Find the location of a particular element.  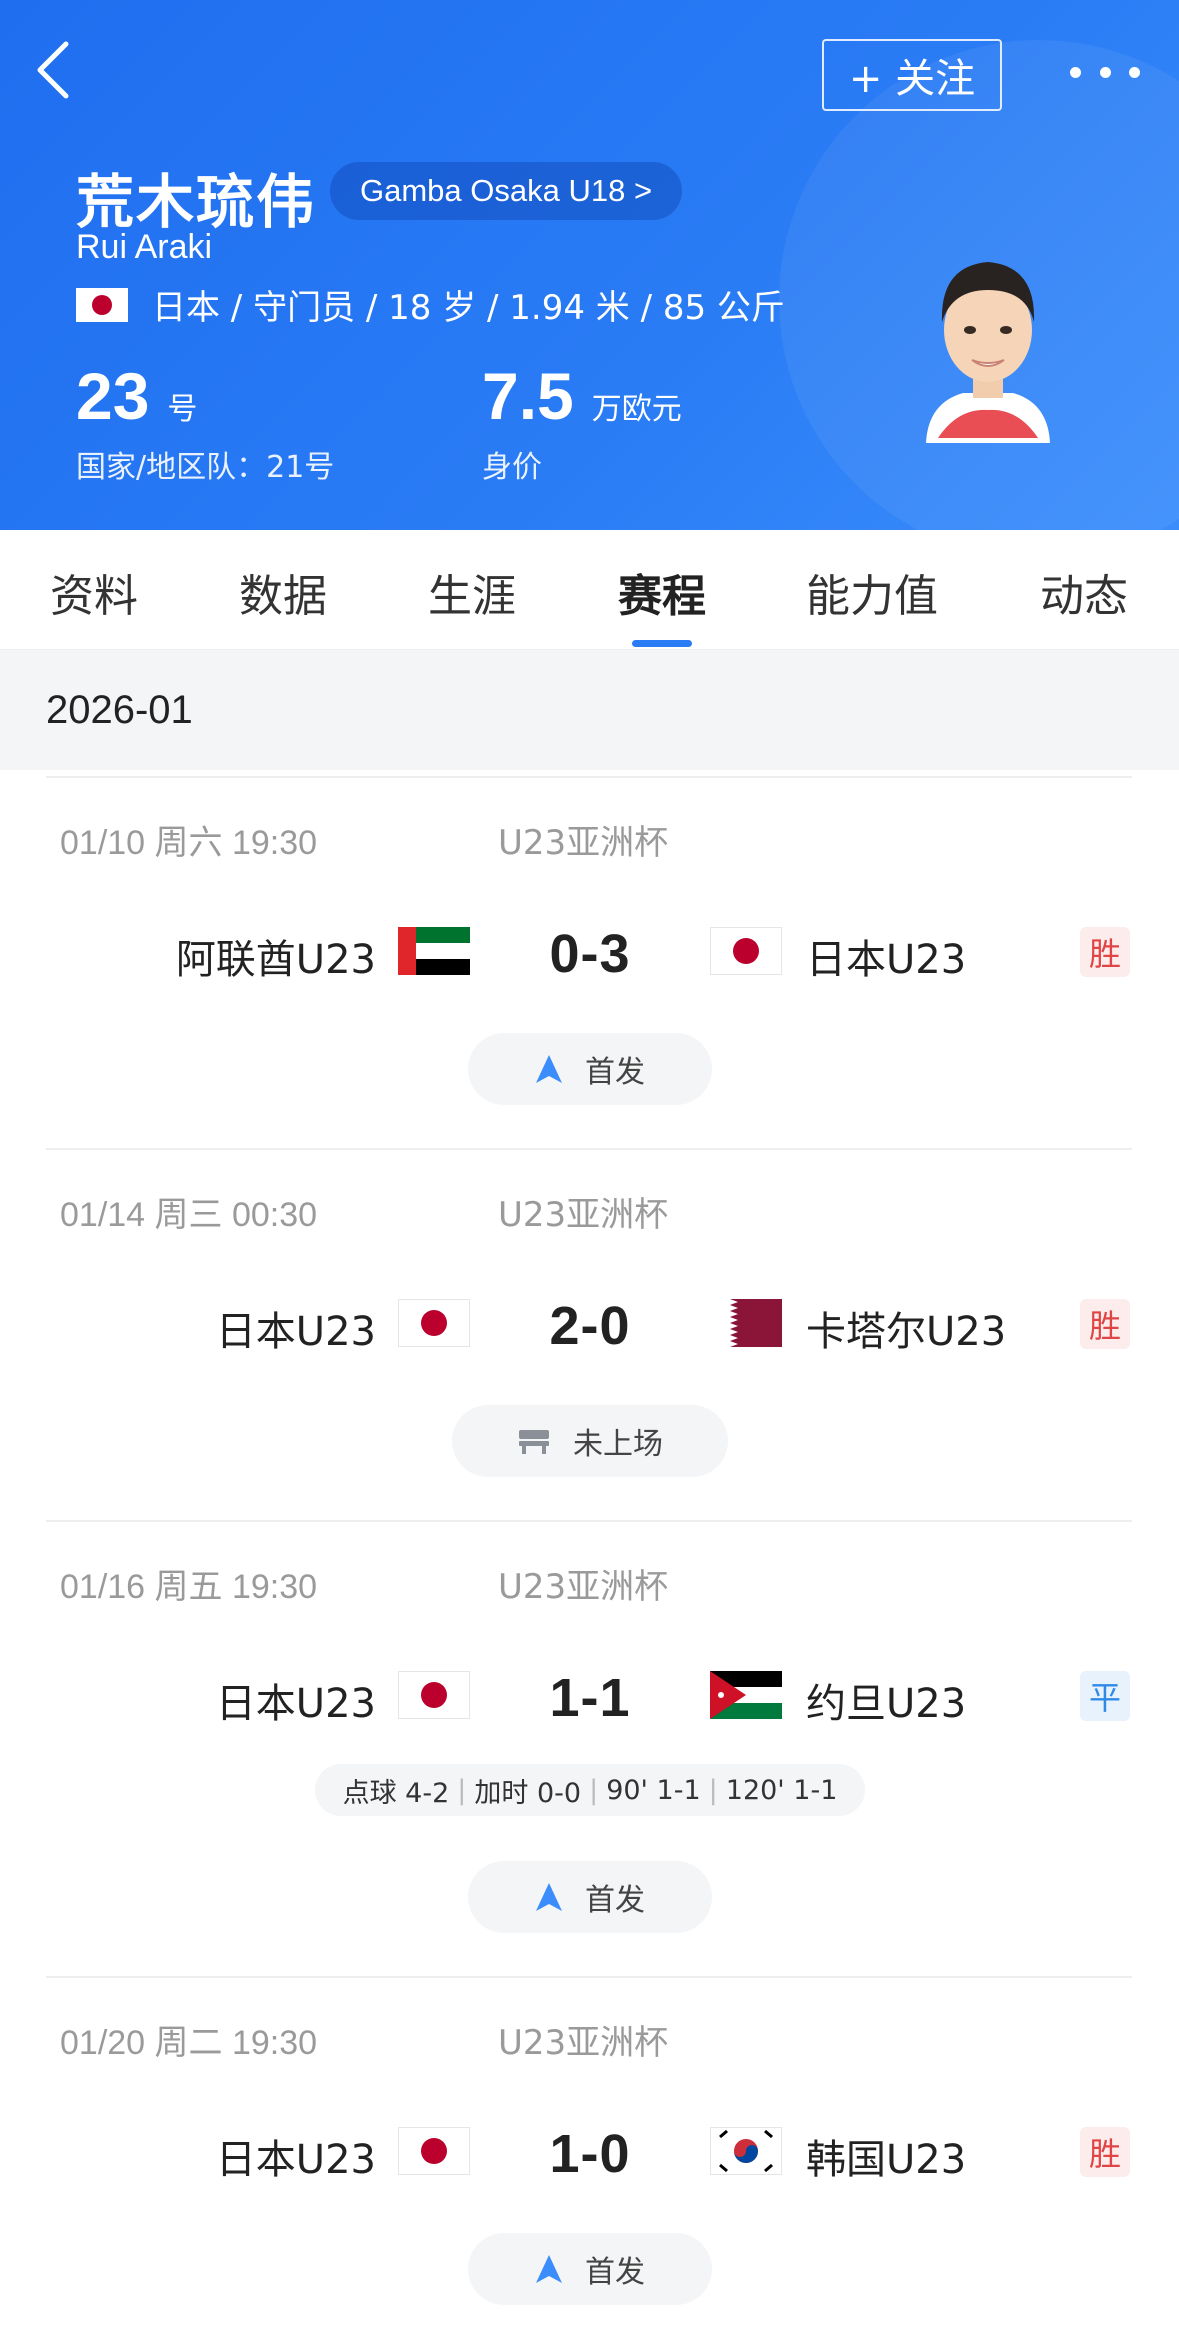

tab-profile: 资料 is located at coordinates (94, 592).